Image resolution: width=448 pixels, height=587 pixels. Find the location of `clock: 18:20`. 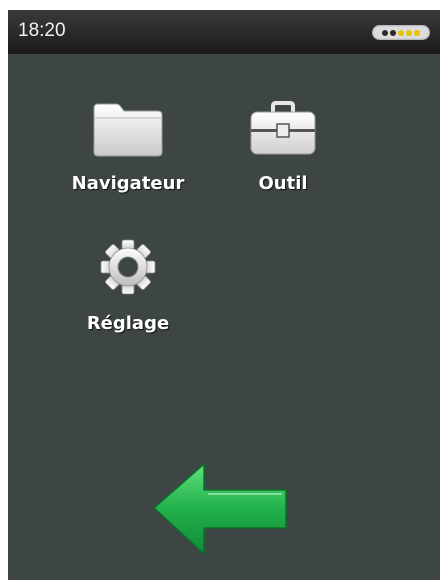

clock: 18:20 is located at coordinates (42, 30).